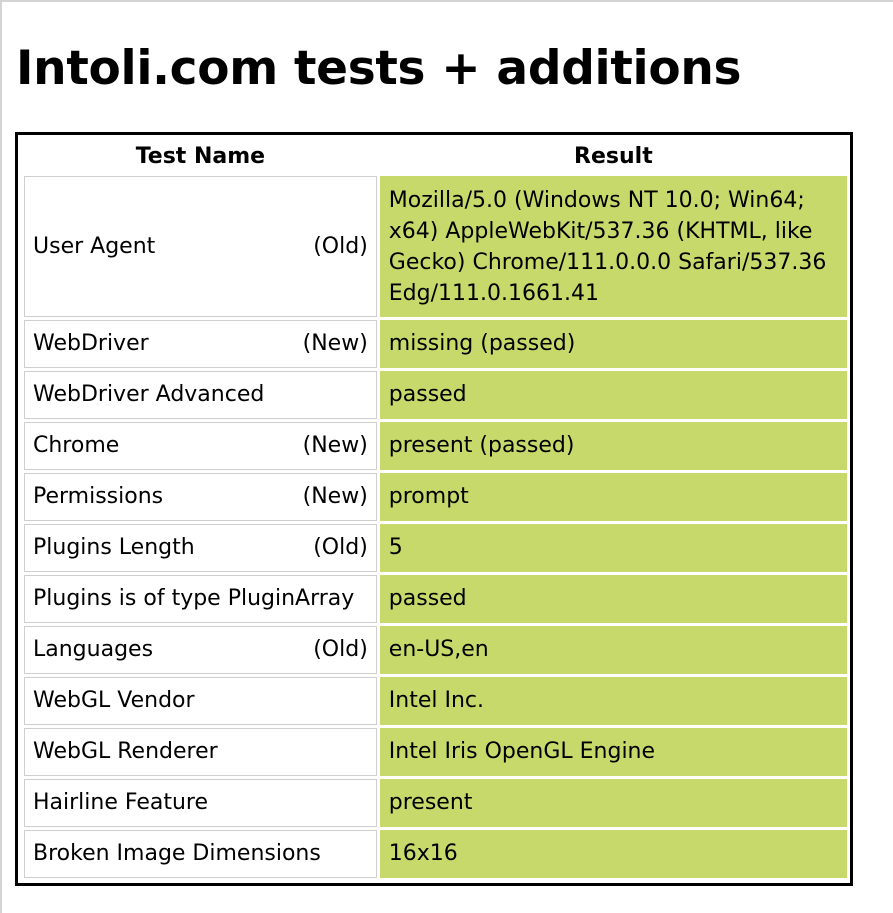  What do you see at coordinates (200, 548) in the screenshot?
I see `test-name-cell: Plugins Length (Old)` at bounding box center [200, 548].